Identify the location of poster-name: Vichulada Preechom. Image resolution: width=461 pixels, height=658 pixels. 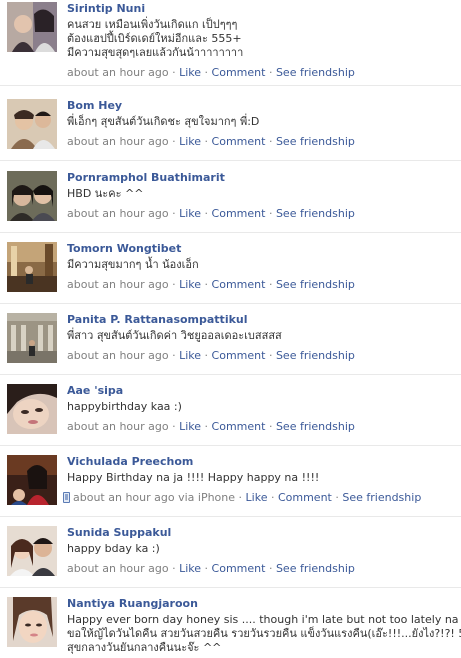
(261, 462).